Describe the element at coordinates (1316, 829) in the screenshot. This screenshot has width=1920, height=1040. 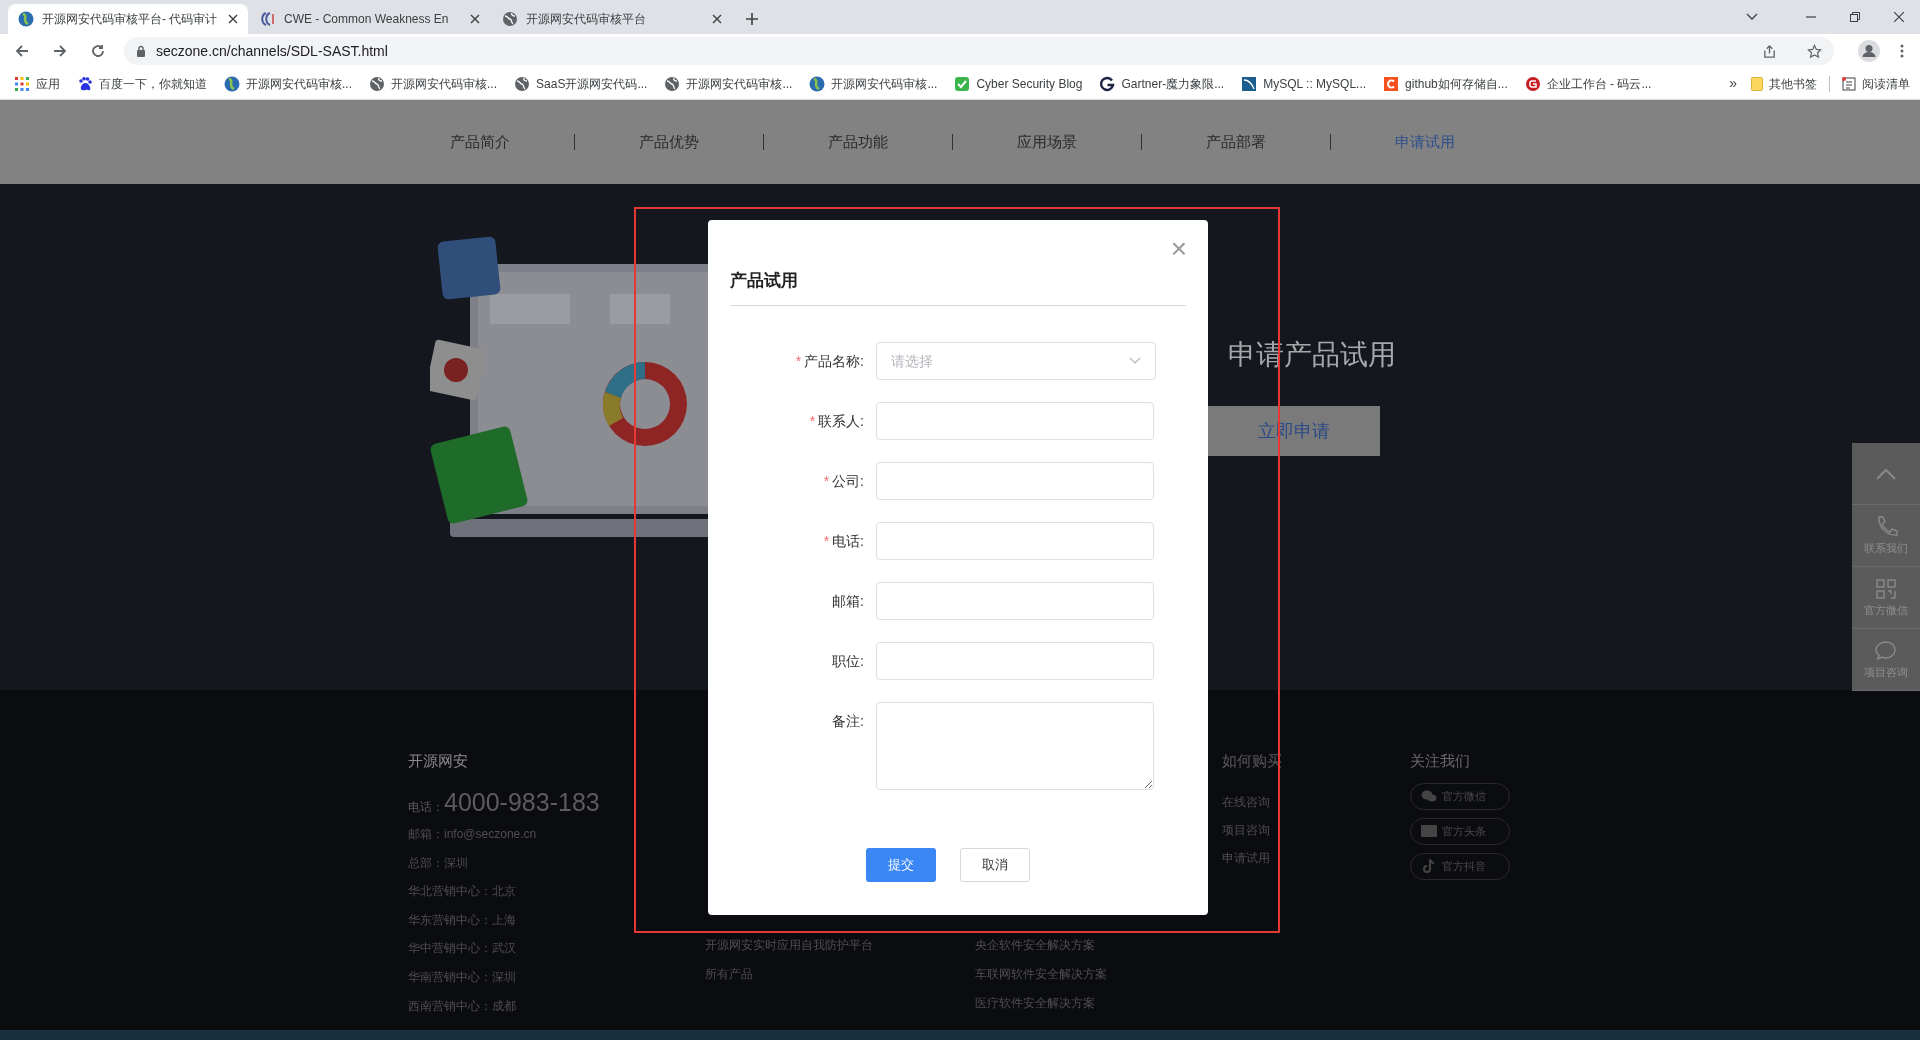
I see `footer-link: 项目咨询` at that location.